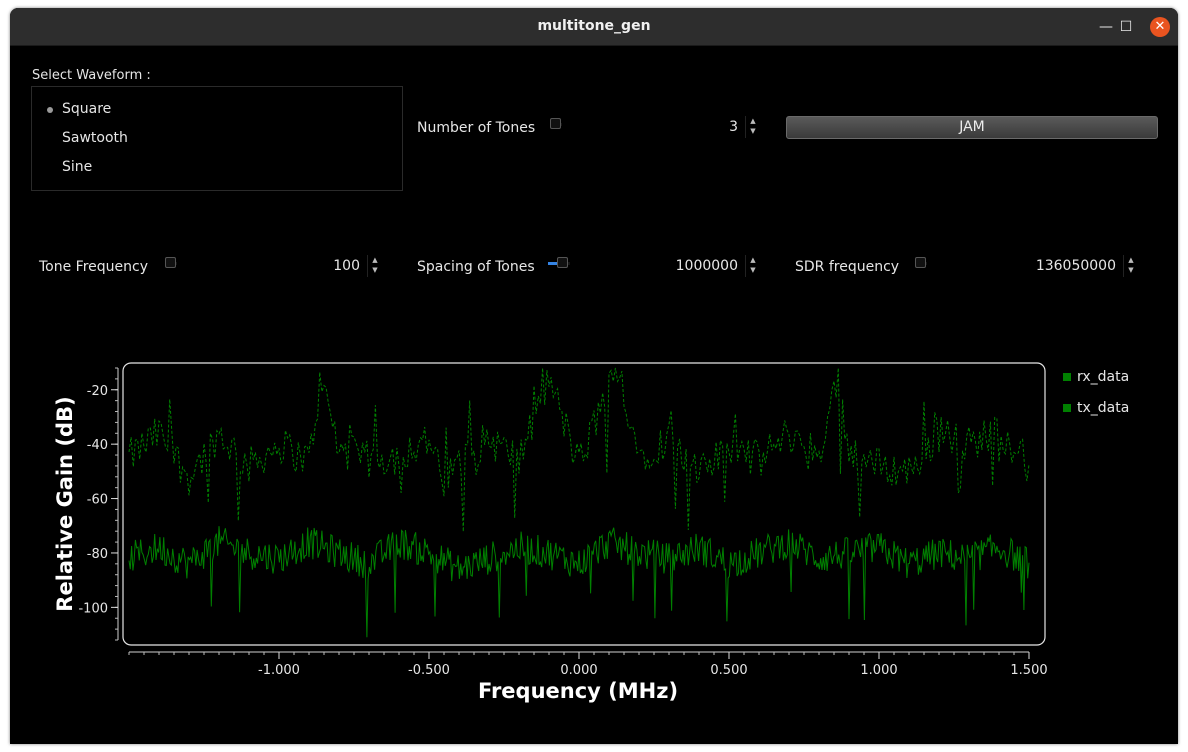 The image size is (1188, 752). Describe the element at coordinates (1126, 27) in the screenshot. I see `maximize-icon: ☐` at that location.